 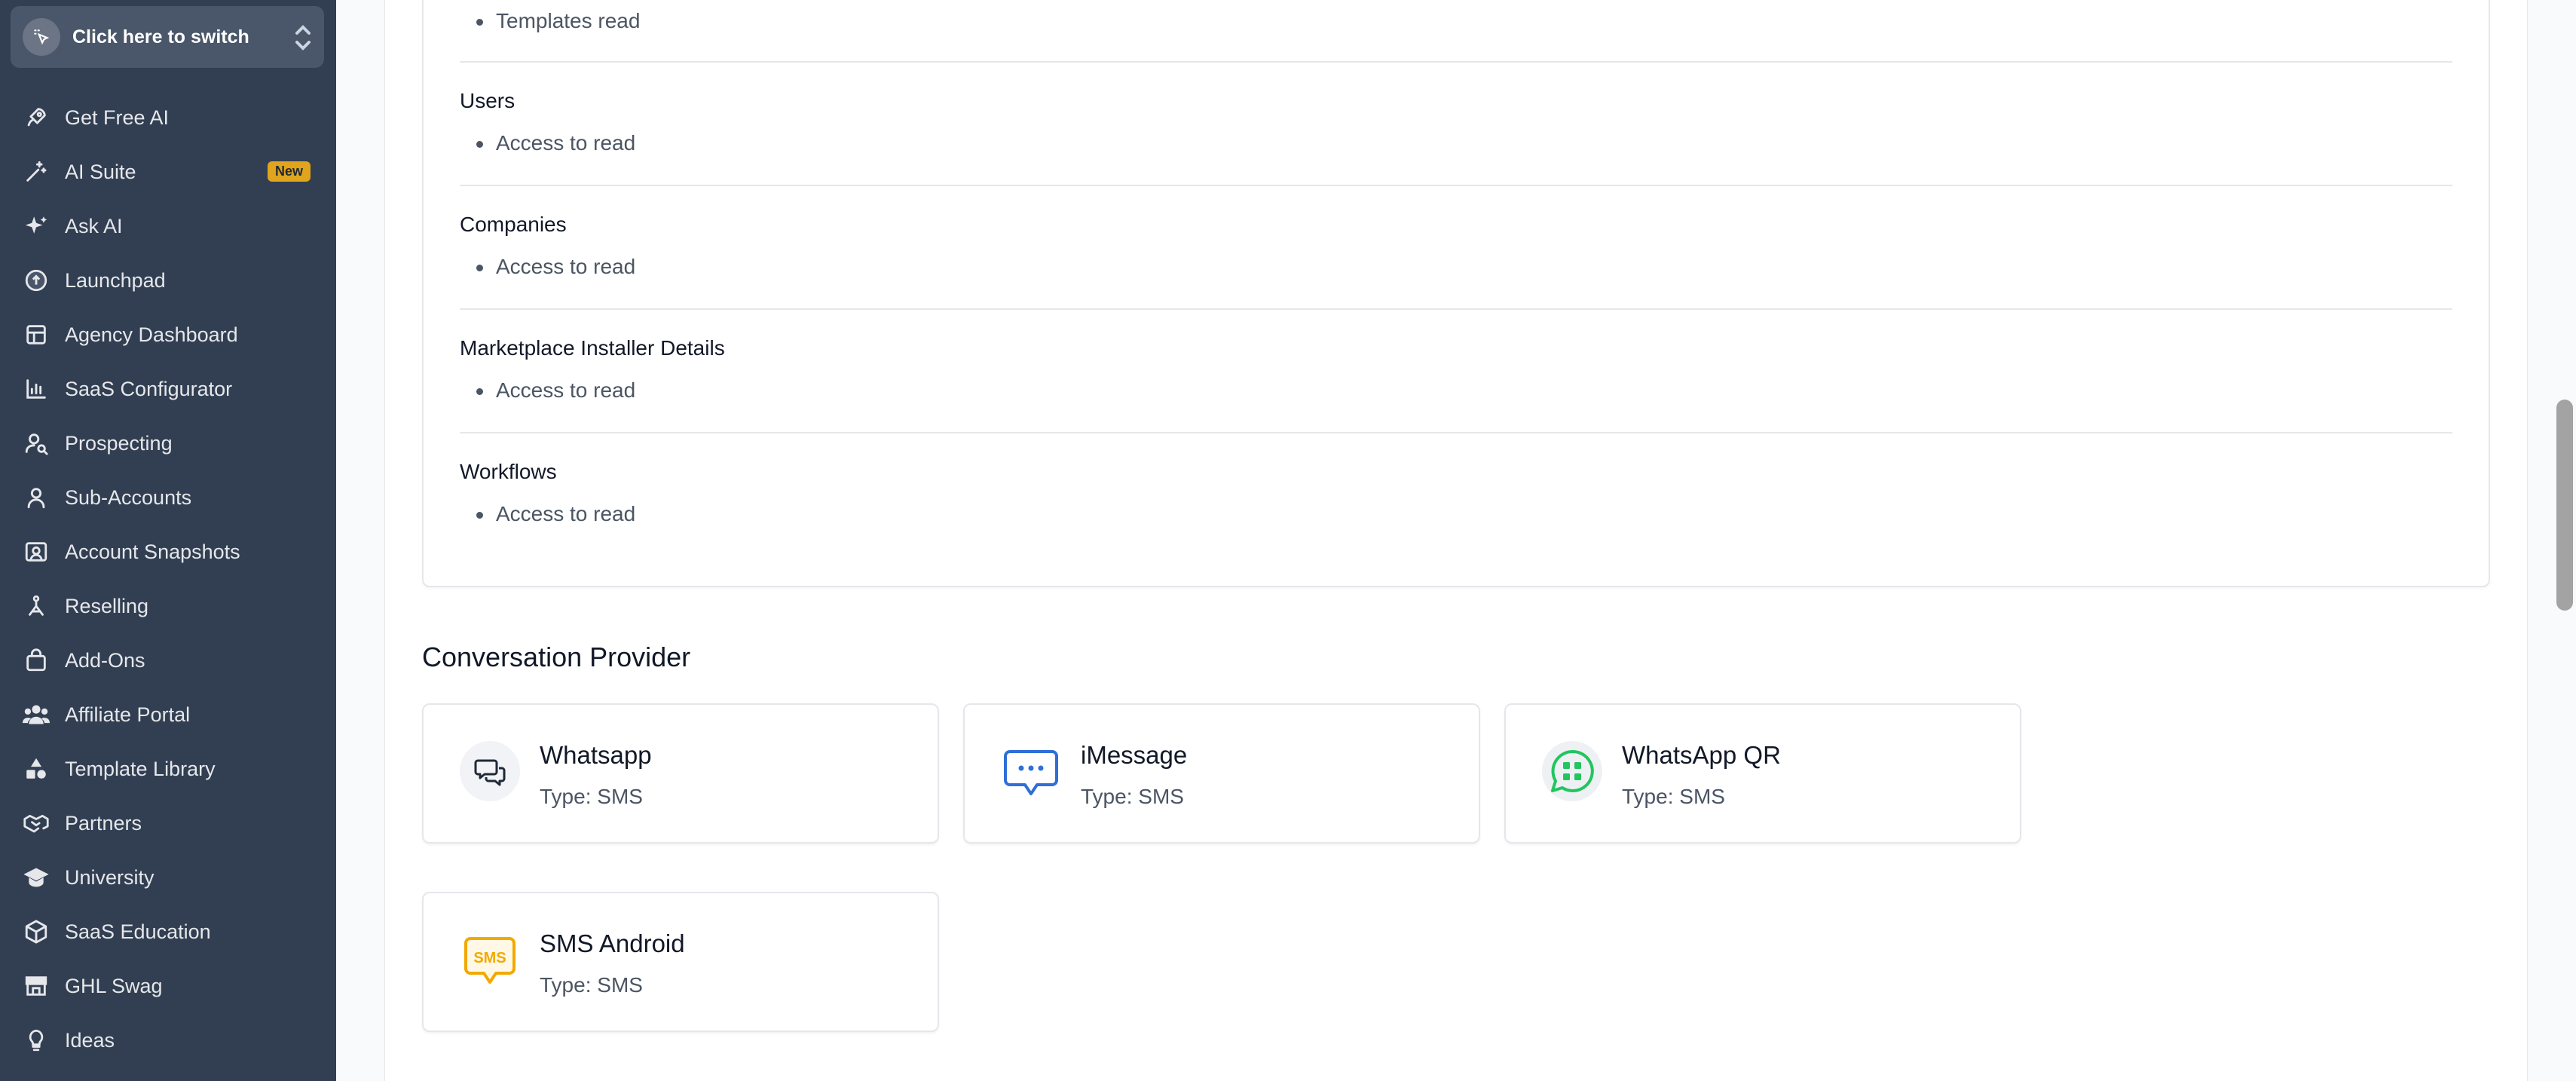 I want to click on scope-title: Marketplace Installer Details, so click(x=592, y=348).